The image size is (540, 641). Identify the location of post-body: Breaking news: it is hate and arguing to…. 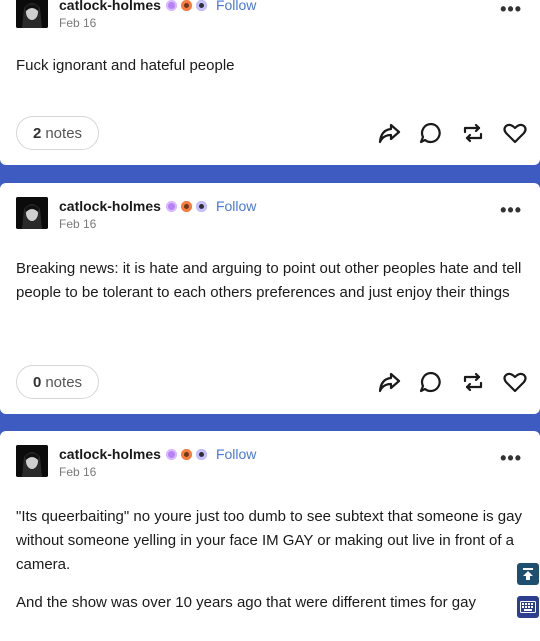
(272, 288).